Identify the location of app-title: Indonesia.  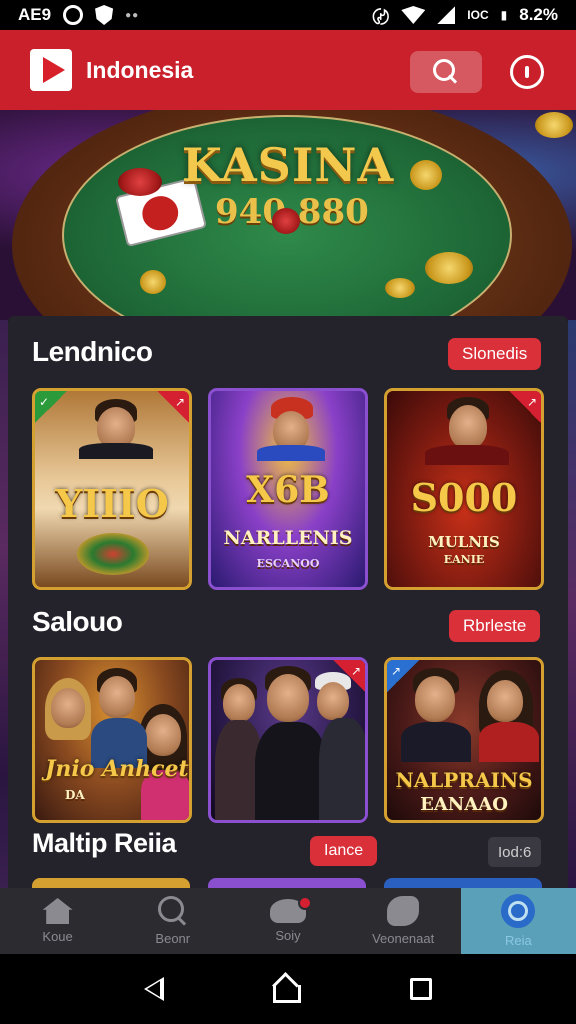
(140, 69).